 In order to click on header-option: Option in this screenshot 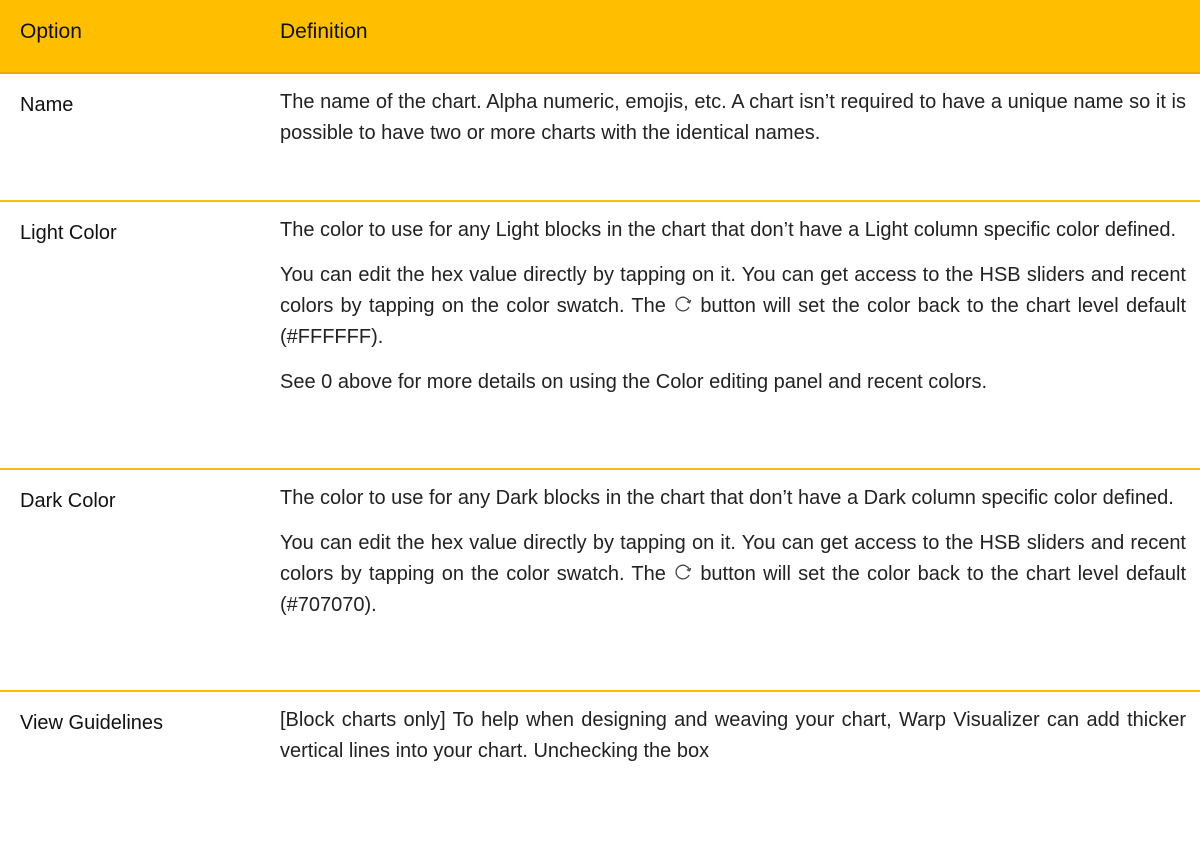, I will do `click(51, 31)`.